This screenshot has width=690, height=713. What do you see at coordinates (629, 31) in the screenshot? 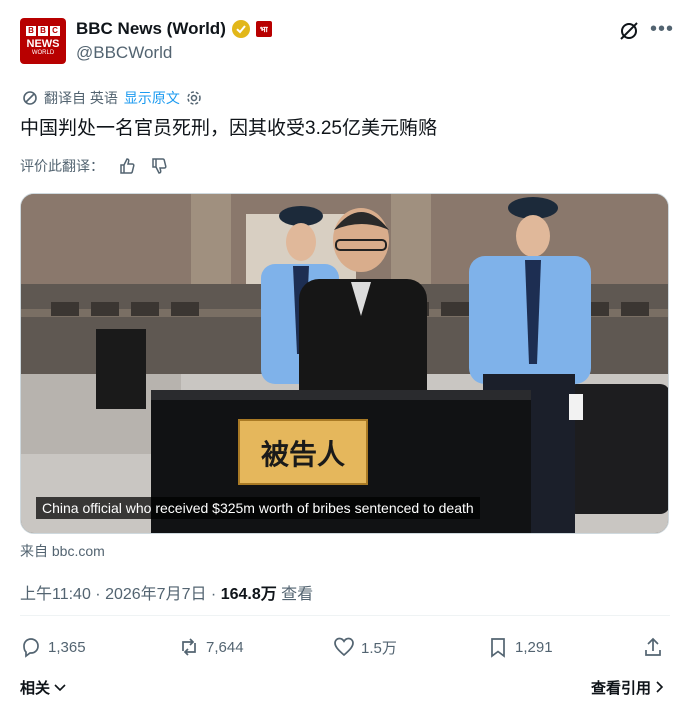
I see `grok-icon` at bounding box center [629, 31].